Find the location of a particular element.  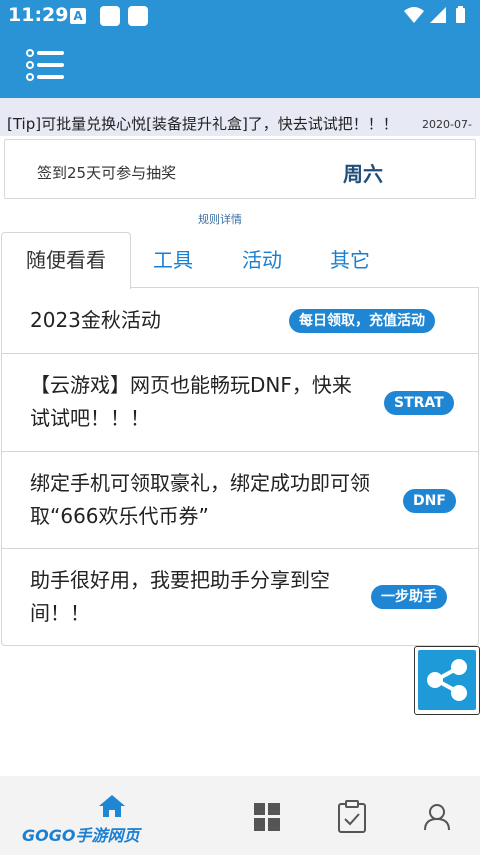

rules-link: 规则详情 is located at coordinates (220, 219).